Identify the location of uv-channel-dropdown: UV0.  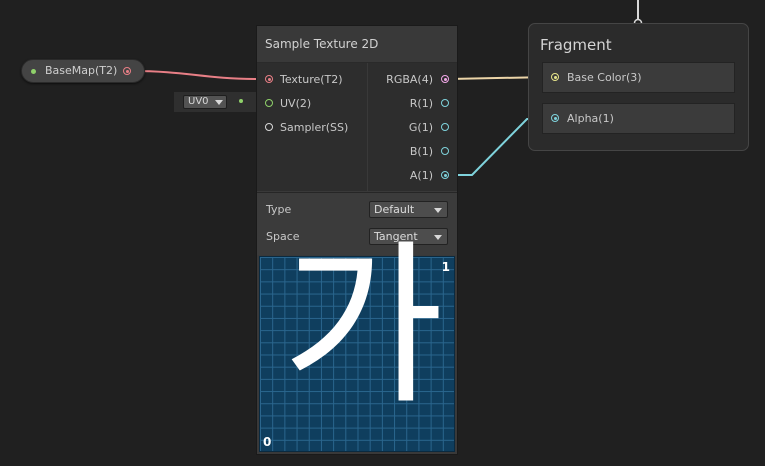
(205, 102).